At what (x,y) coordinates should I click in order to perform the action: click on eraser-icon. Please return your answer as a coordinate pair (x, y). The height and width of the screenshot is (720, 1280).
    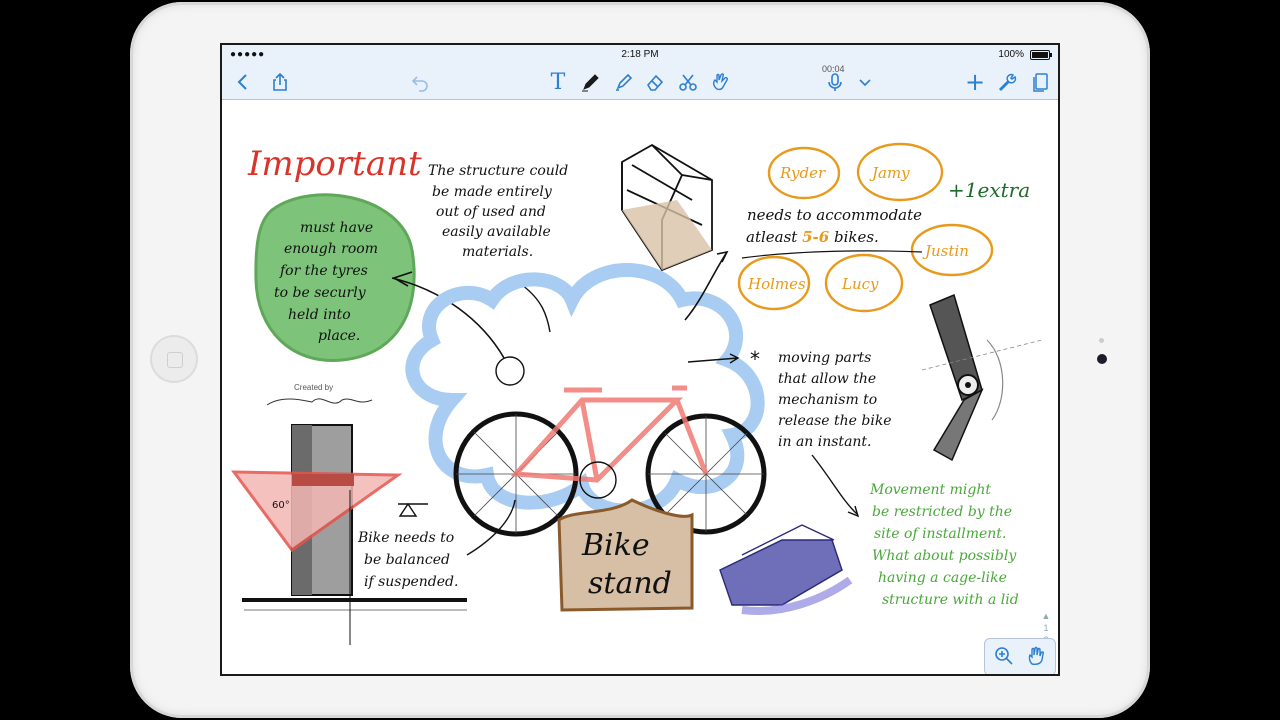
    Looking at the image, I should click on (655, 82).